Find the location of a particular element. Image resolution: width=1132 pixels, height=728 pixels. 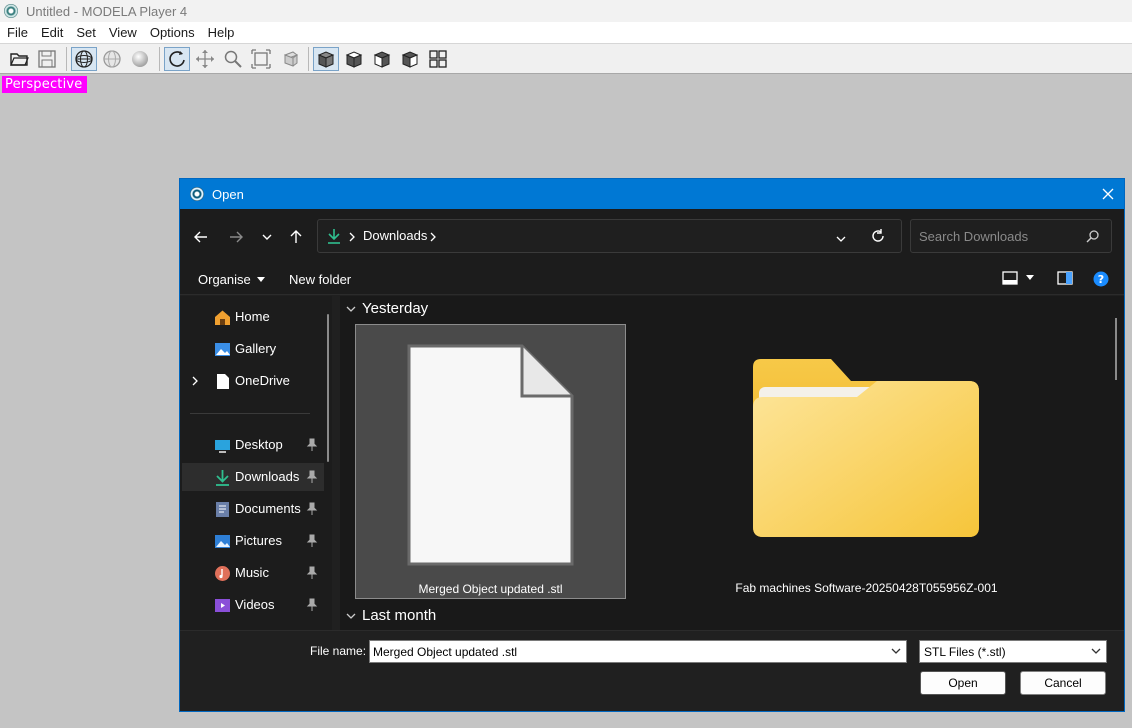

close-icon is located at coordinates (1108, 194).